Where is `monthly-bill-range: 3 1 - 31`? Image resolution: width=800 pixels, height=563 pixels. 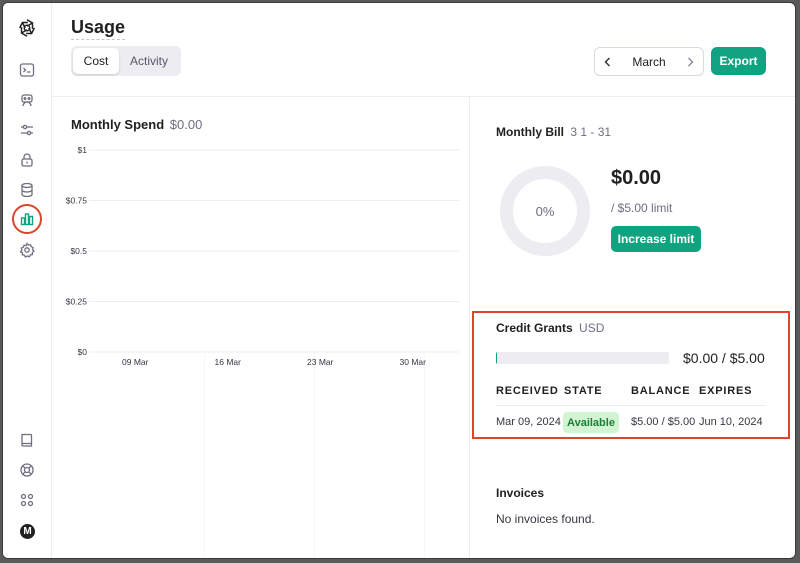
monthly-bill-range: 3 1 - 31 is located at coordinates (591, 132).